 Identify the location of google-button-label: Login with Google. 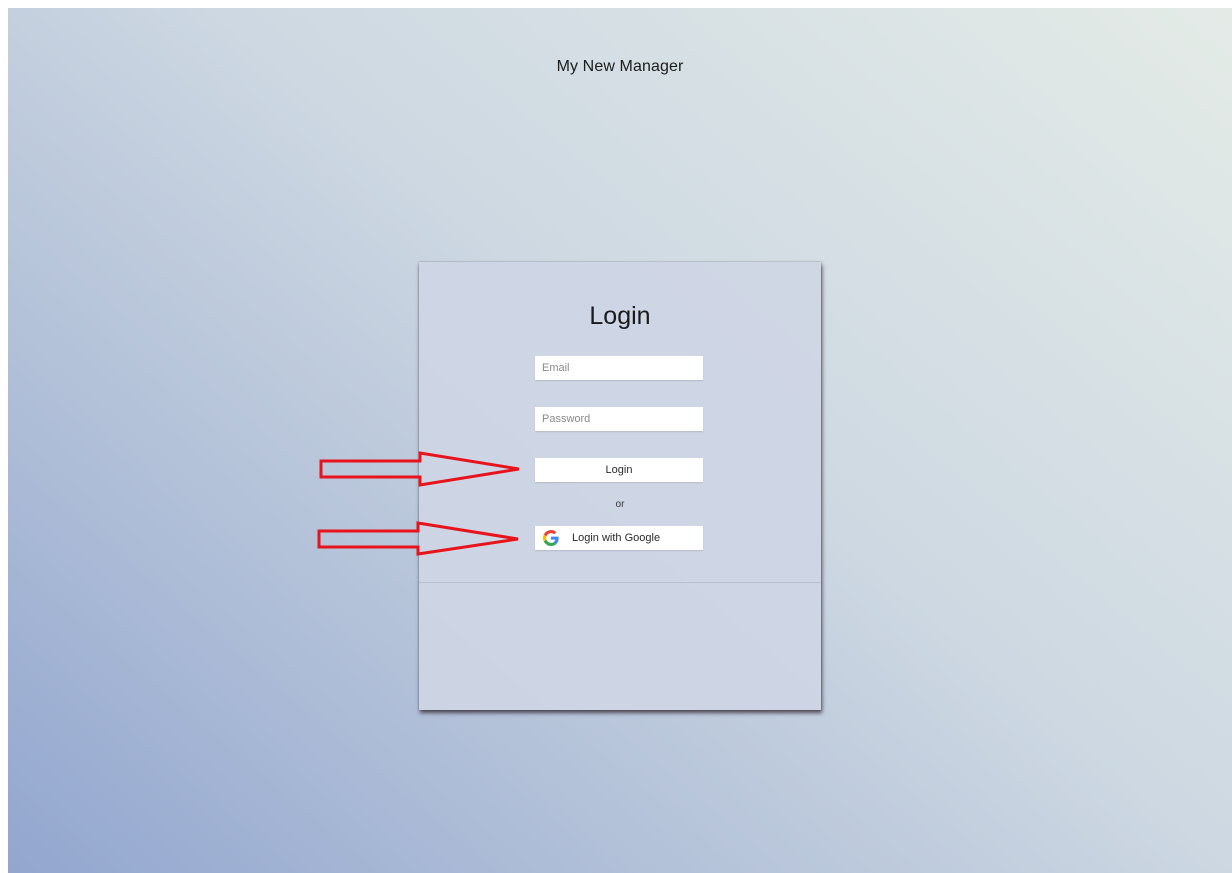
(616, 538).